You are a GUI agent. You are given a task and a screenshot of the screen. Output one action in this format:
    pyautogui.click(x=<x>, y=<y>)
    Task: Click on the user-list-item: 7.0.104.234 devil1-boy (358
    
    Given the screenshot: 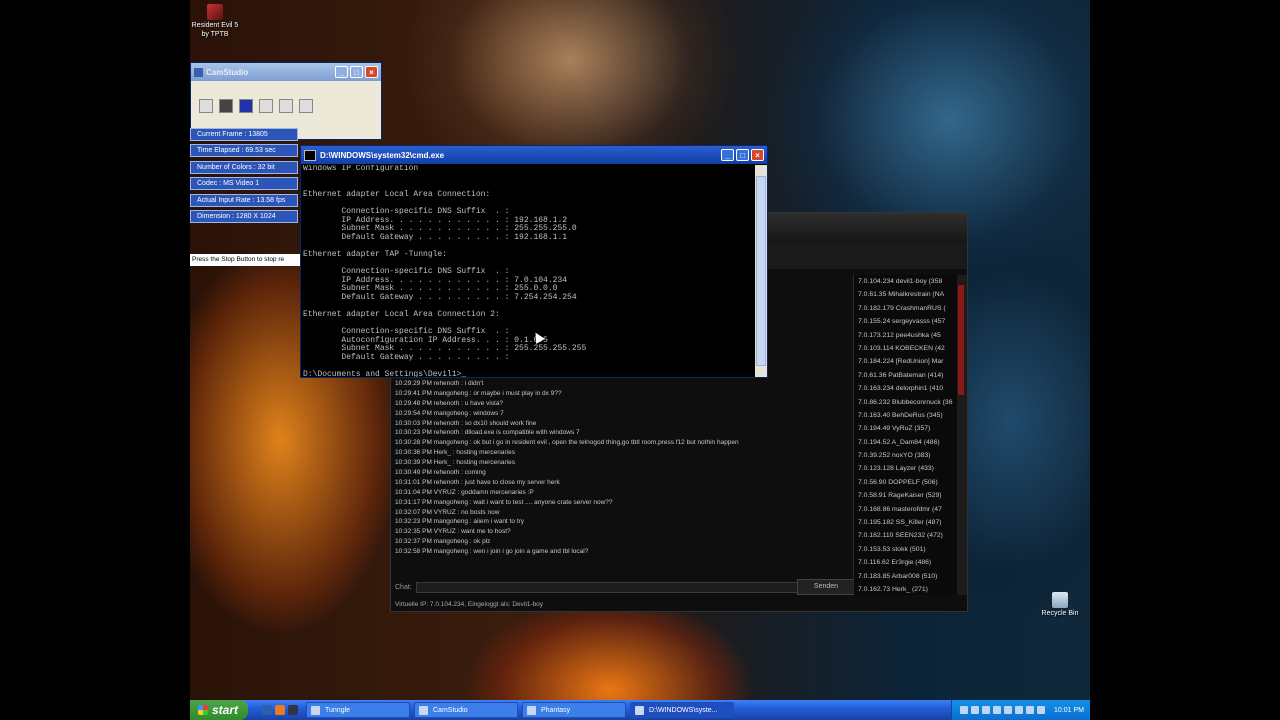 What is the action you would take?
    pyautogui.click(x=906, y=281)
    